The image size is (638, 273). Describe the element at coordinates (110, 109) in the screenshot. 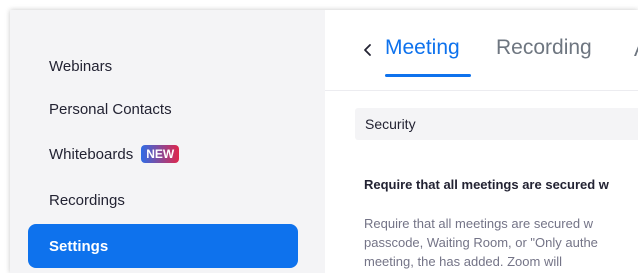

I see `sidebar-item-label: Personal Contacts` at that location.